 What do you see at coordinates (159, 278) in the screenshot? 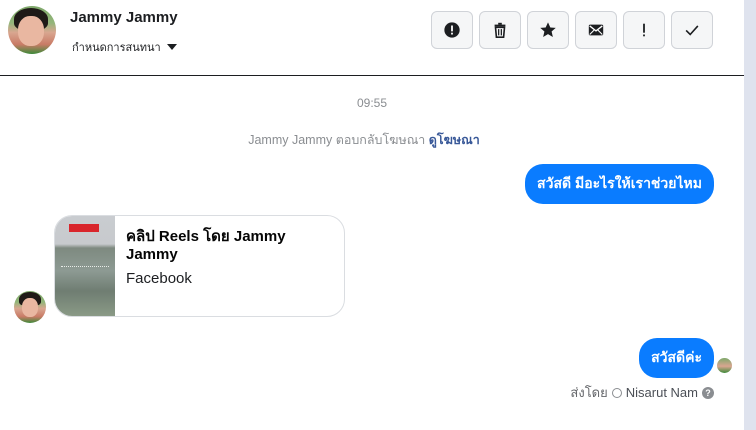
I see `card-source: Facebook` at bounding box center [159, 278].